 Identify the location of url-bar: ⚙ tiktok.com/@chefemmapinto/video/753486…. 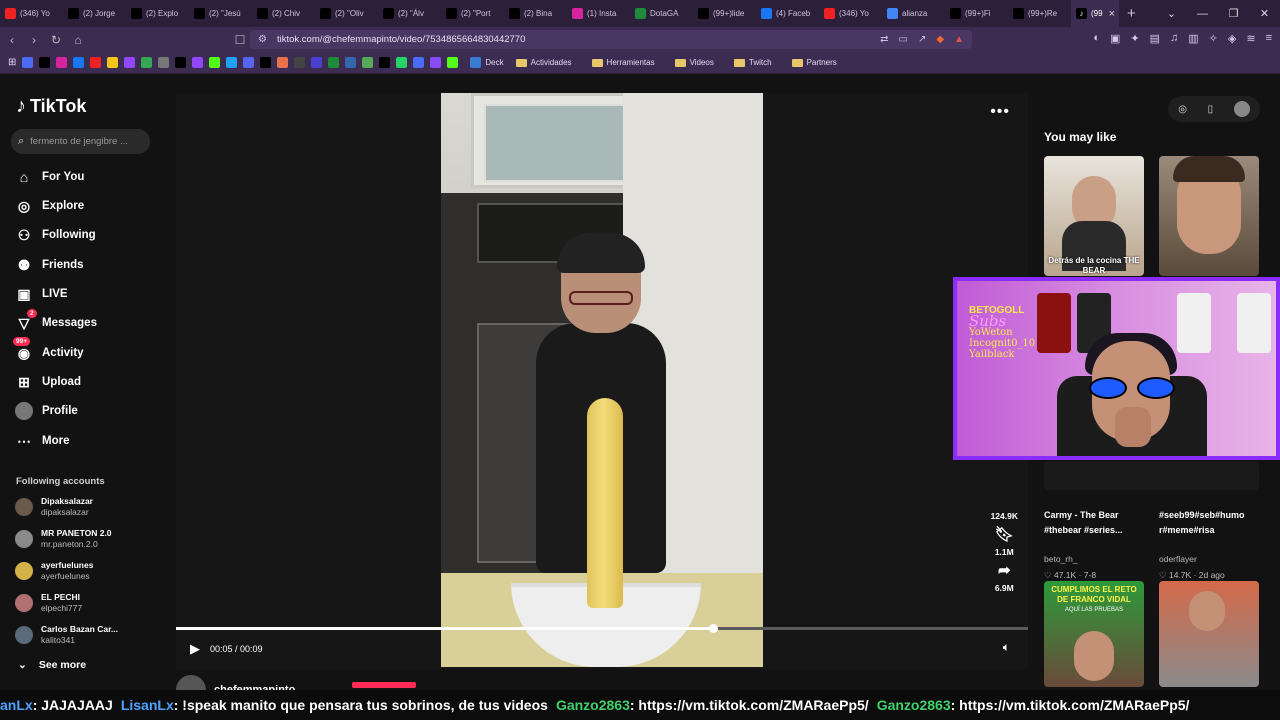
(611, 39).